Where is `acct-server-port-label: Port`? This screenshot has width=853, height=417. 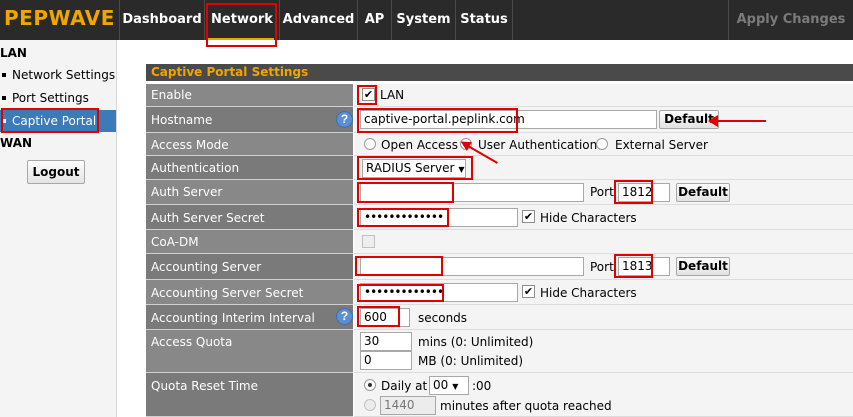
acct-server-port-label: Port is located at coordinates (602, 267).